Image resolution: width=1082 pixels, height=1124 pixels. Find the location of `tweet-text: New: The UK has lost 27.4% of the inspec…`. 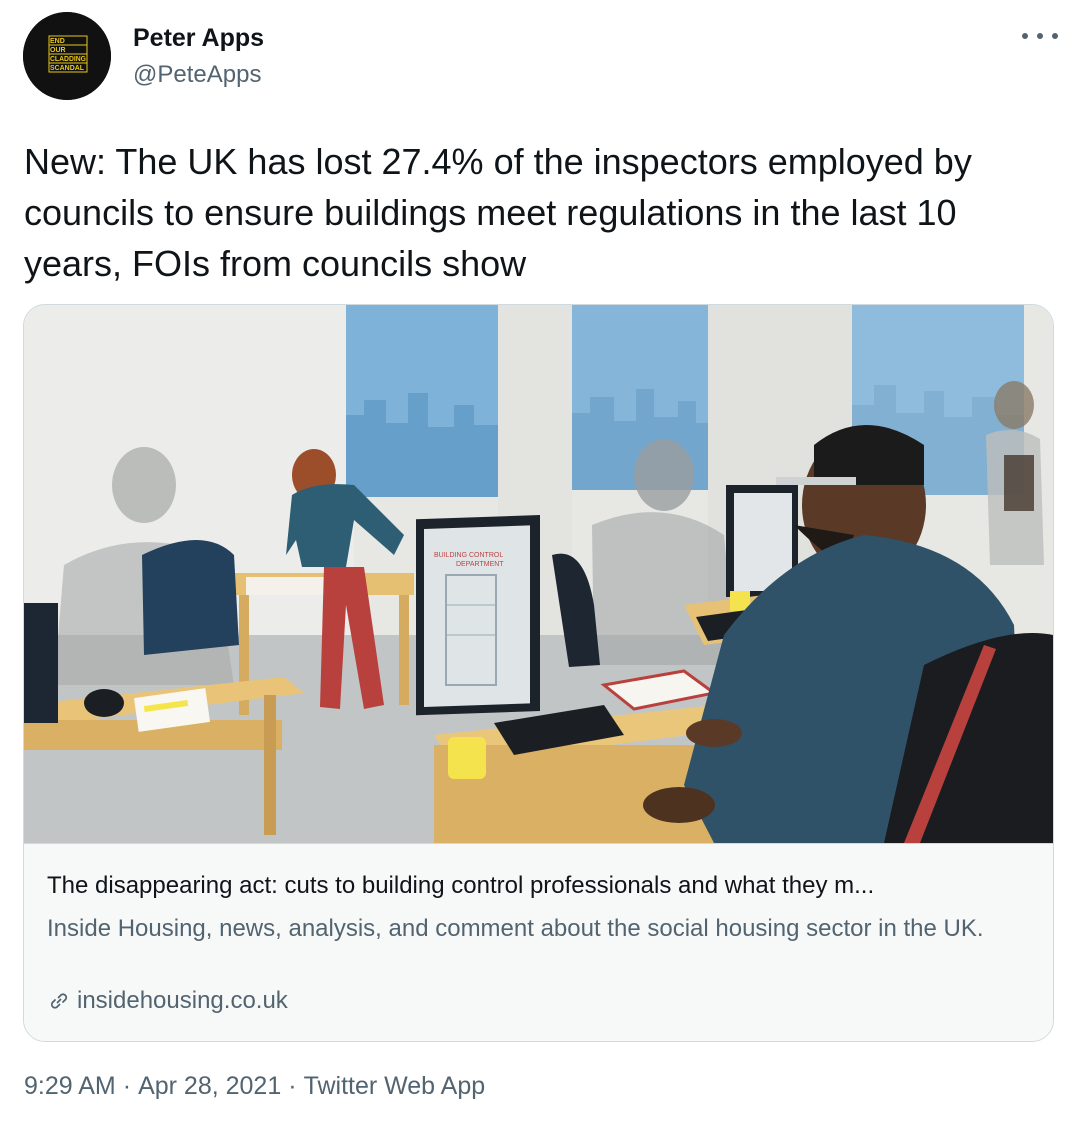

tweet-text: New: The UK has lost 27.4% of the inspec… is located at coordinates (498, 212).